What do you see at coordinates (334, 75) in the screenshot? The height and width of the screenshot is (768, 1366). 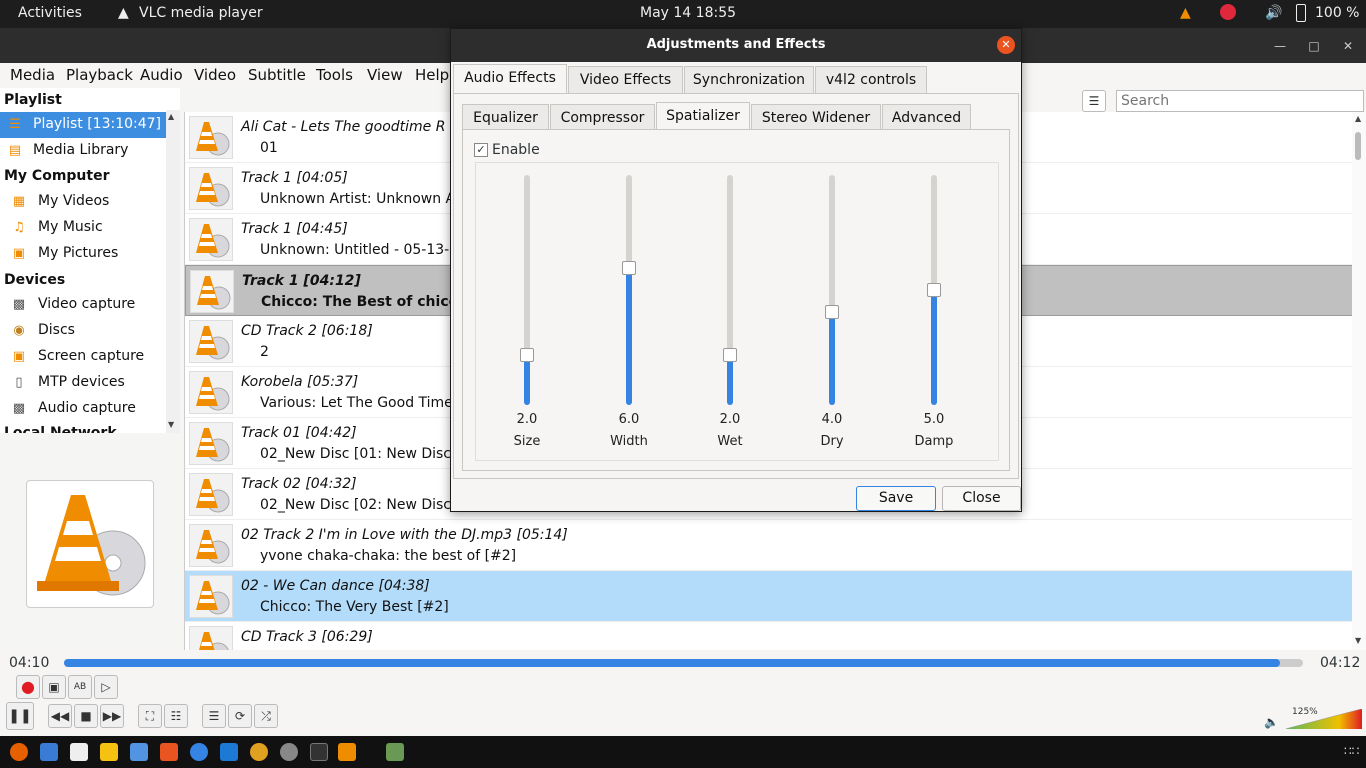 I see `menu-tools: Tools` at bounding box center [334, 75].